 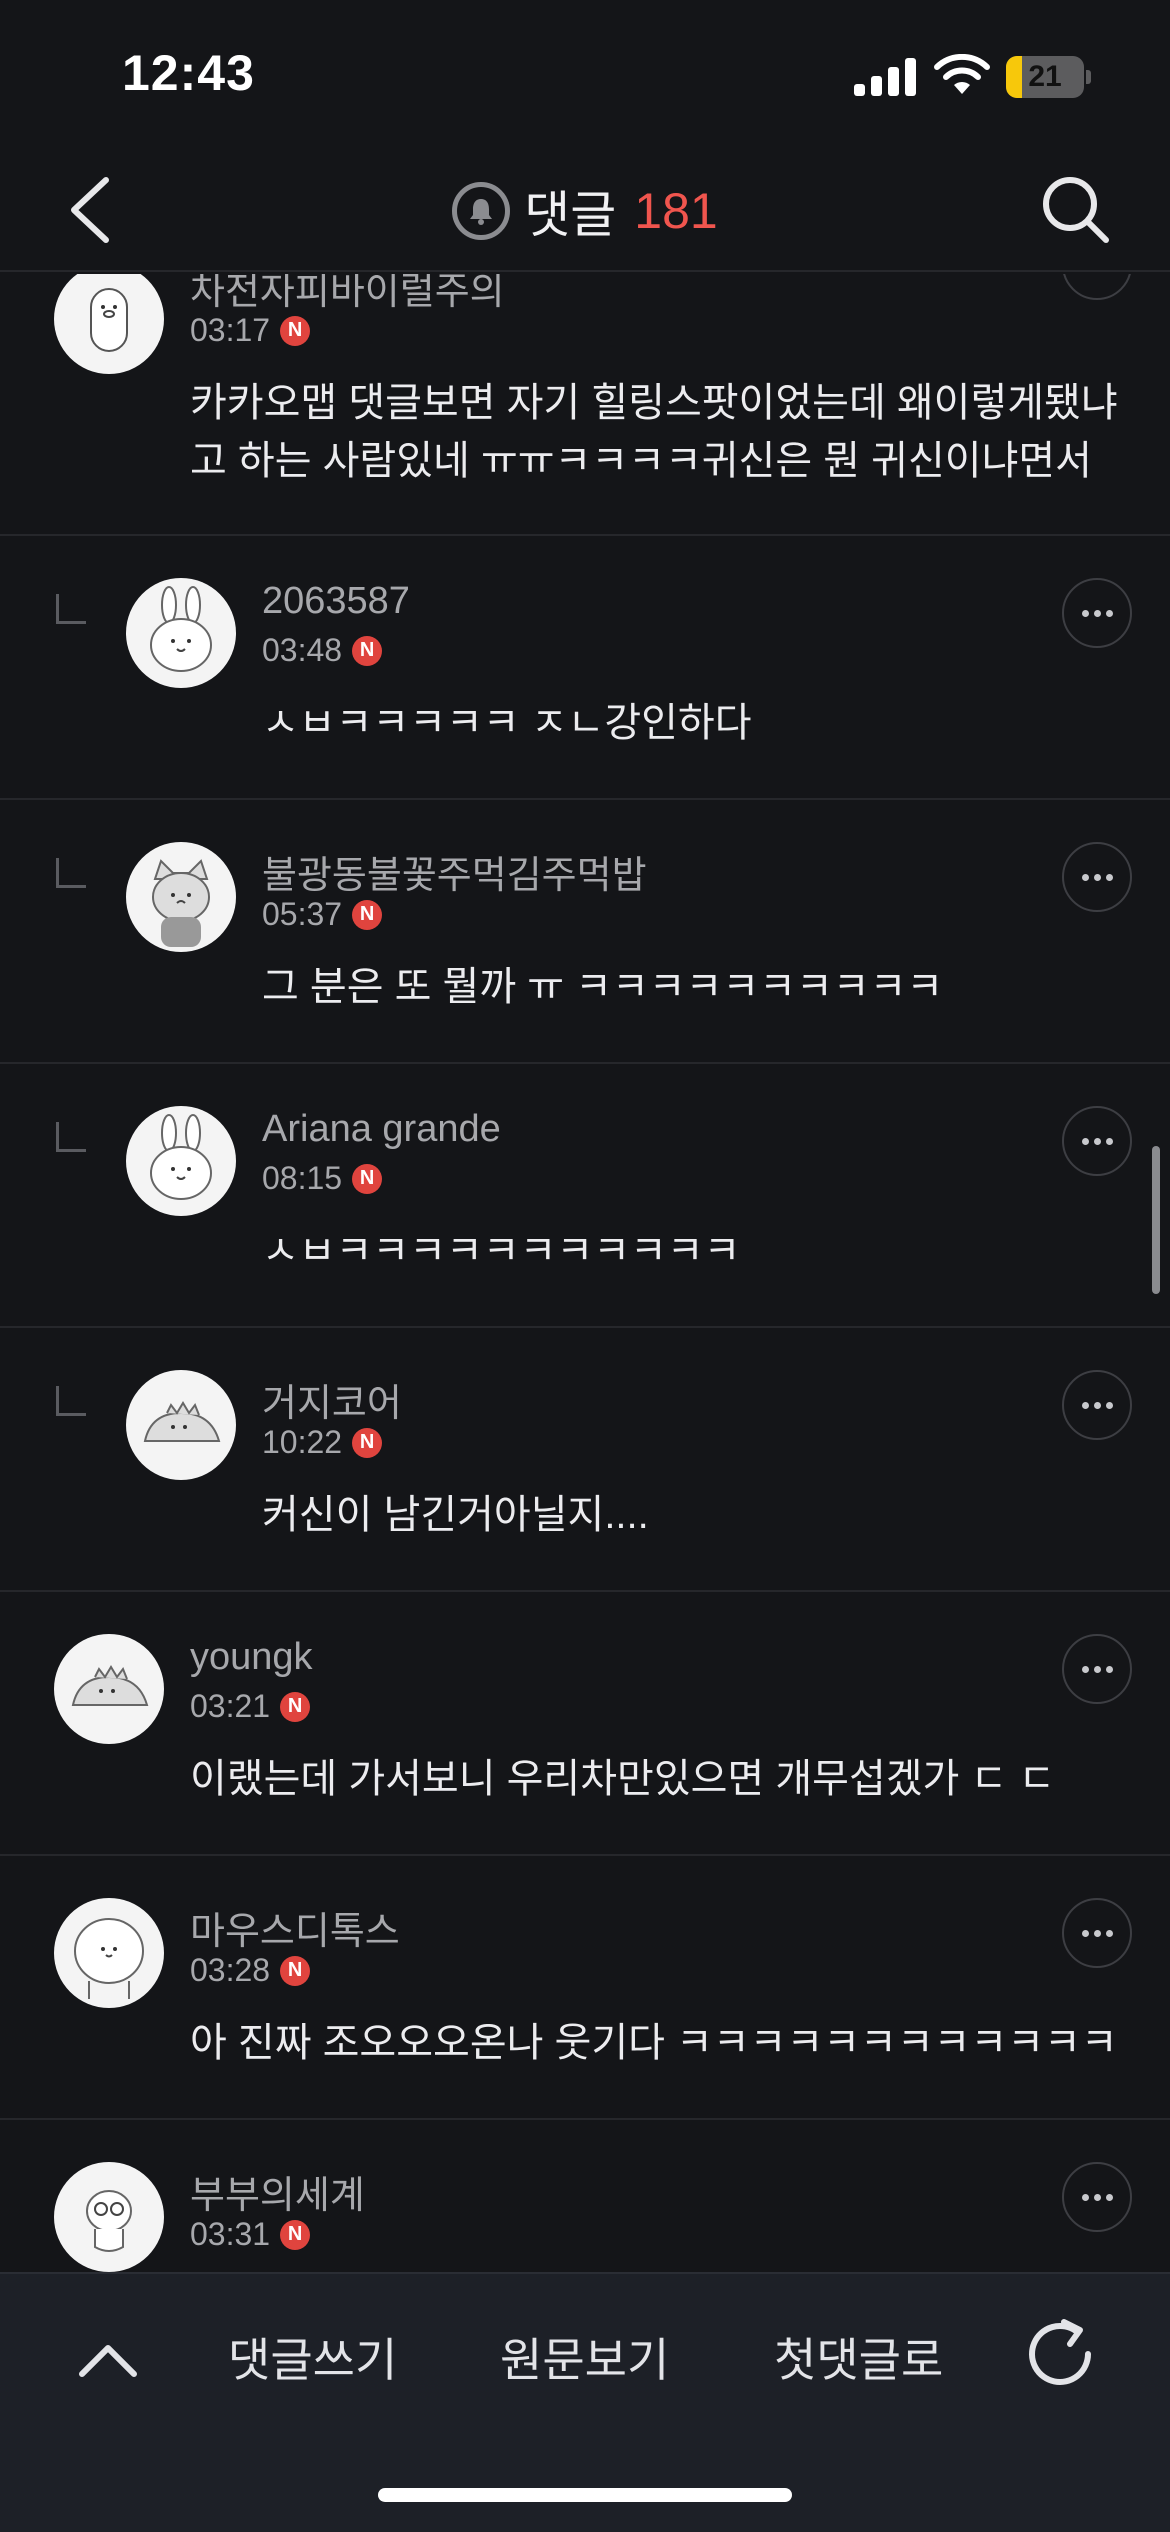 I want to click on comment-meta: 03:21 N, so click(x=250, y=1706).